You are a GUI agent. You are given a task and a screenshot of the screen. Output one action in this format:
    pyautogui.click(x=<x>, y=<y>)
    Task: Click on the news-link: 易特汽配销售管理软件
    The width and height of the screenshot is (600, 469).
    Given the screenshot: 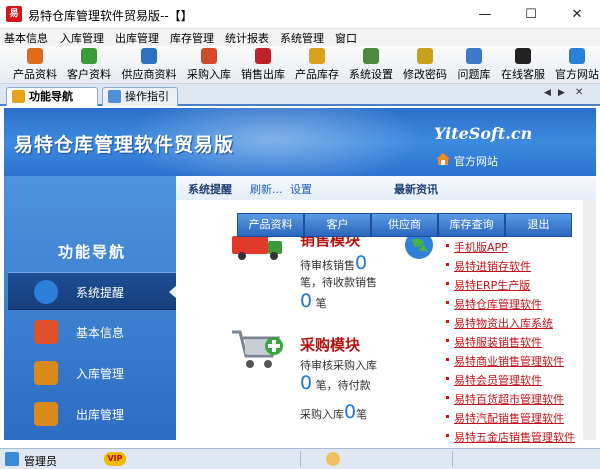 What is the action you would take?
    pyautogui.click(x=509, y=418)
    